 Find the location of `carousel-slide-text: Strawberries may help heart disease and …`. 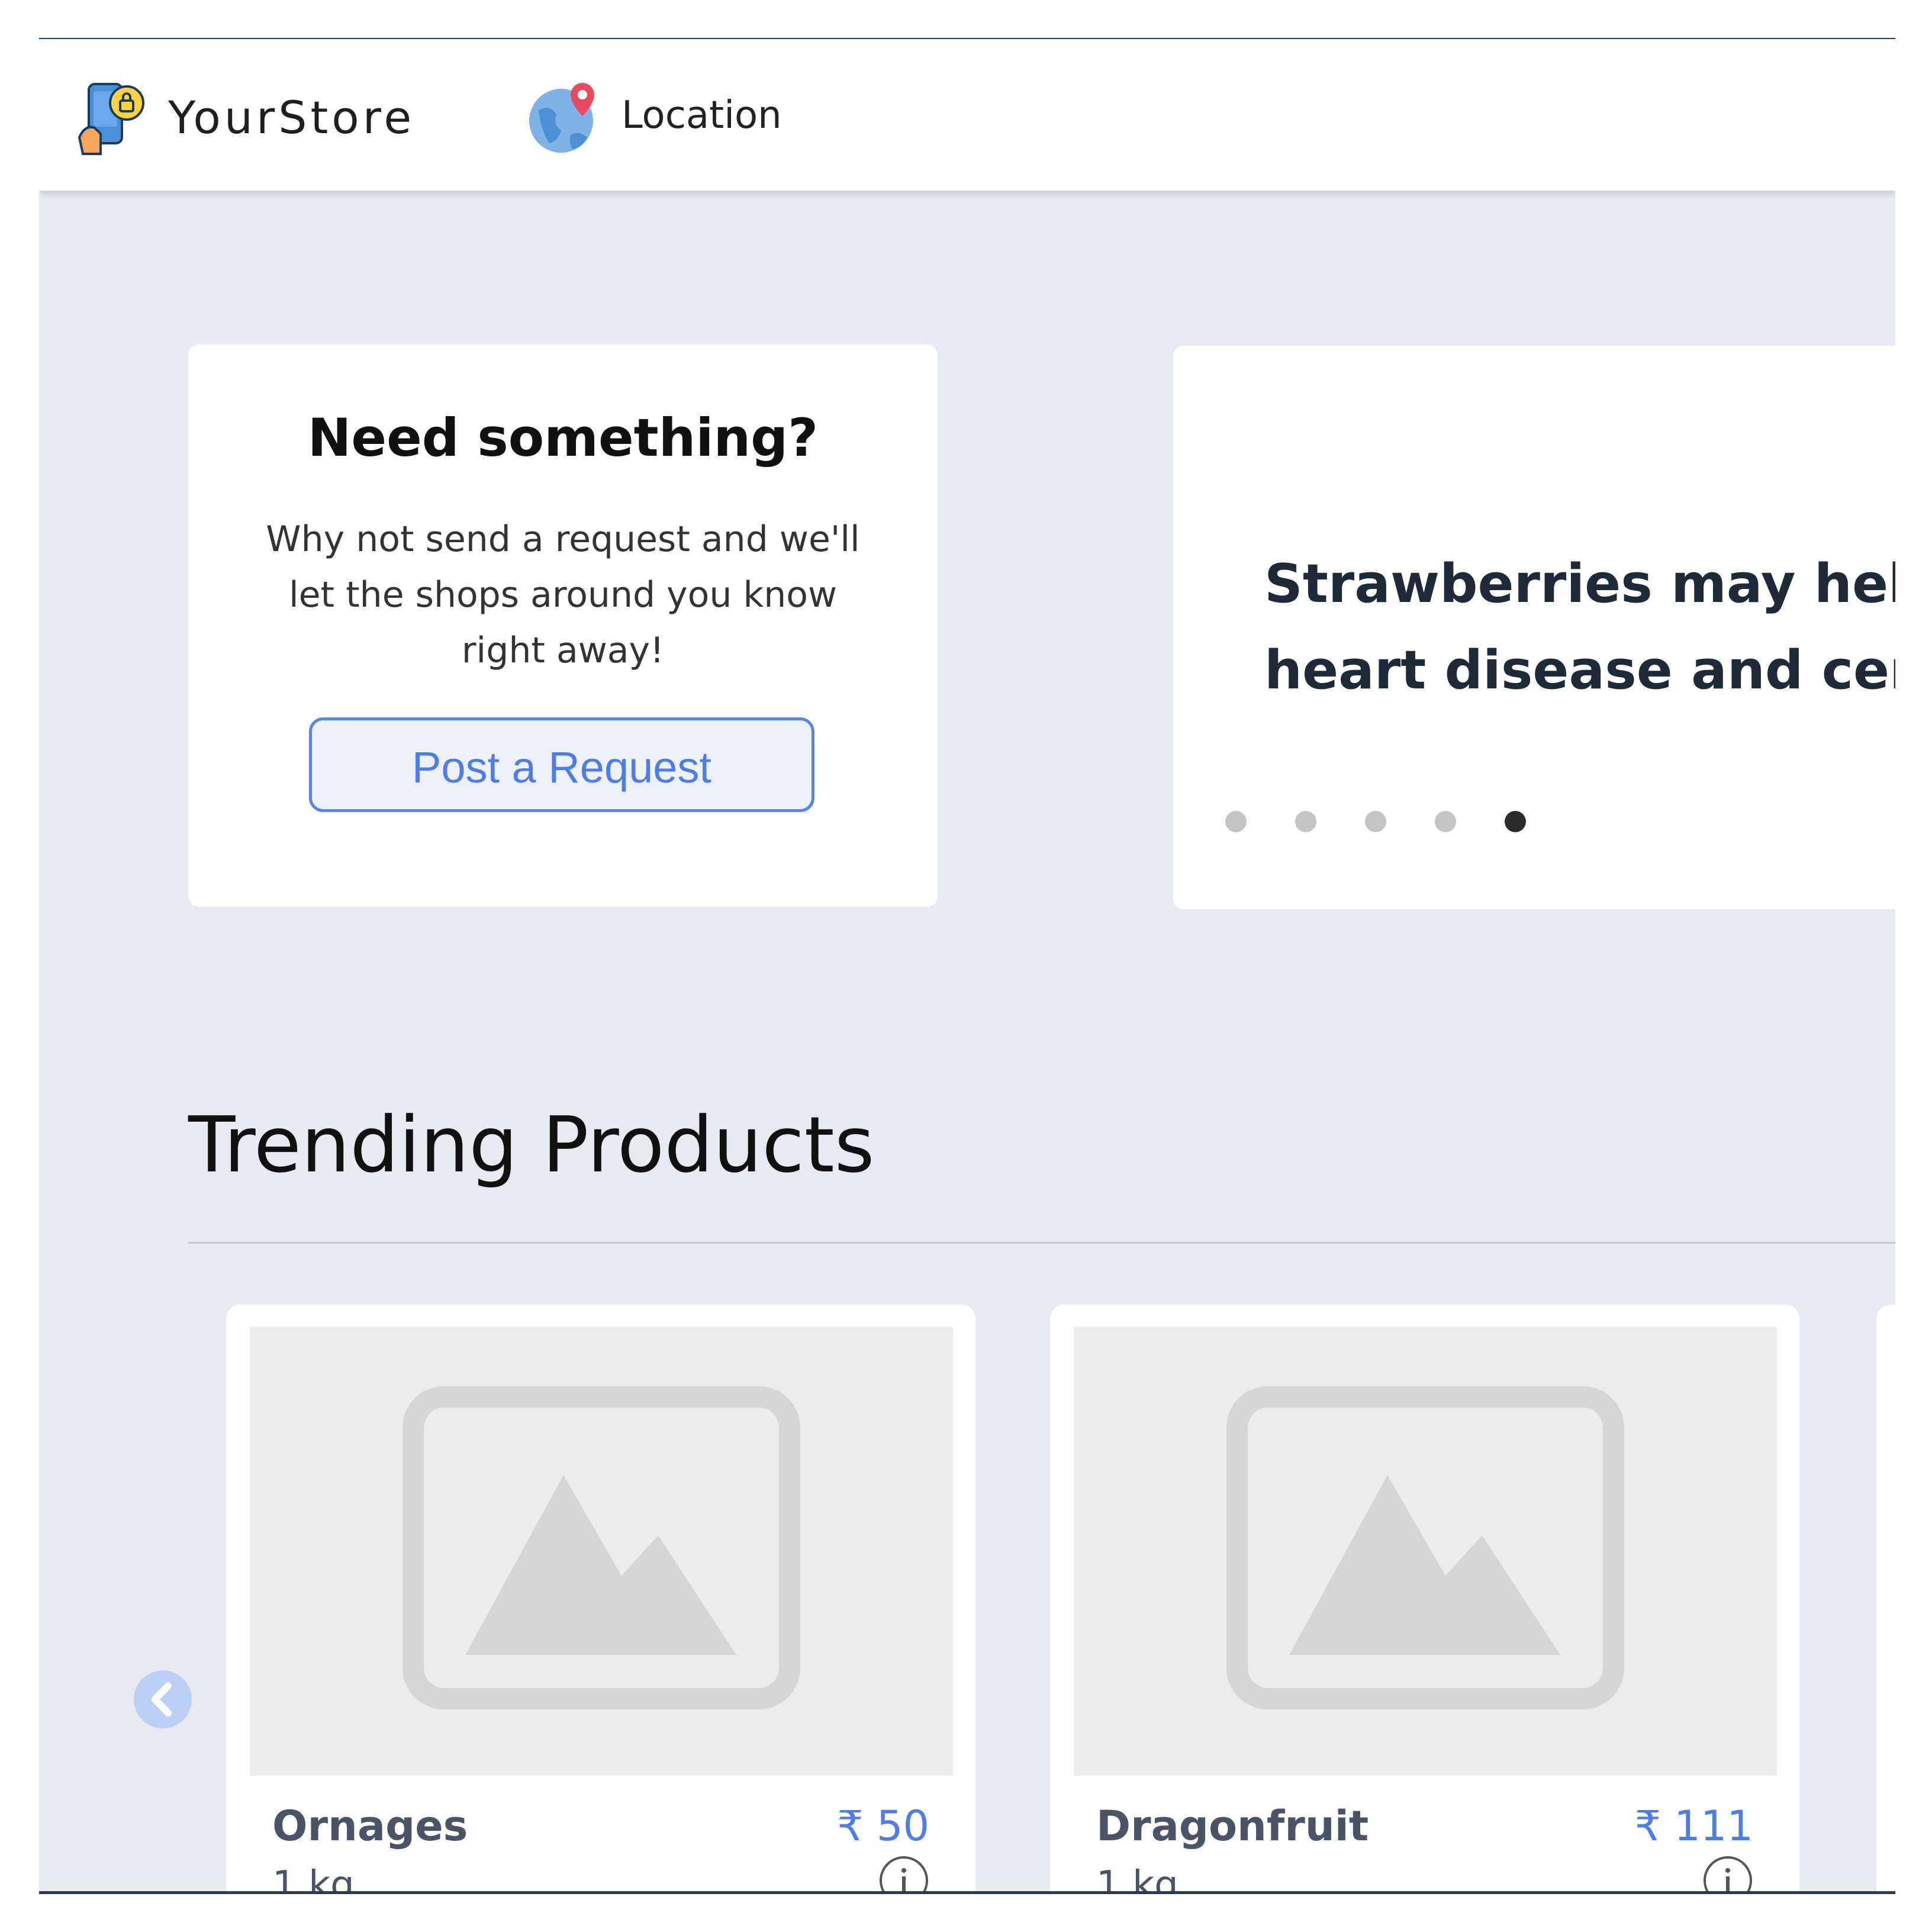

carousel-slide-text: Strawberries may help heart disease and … is located at coordinates (1579, 628).